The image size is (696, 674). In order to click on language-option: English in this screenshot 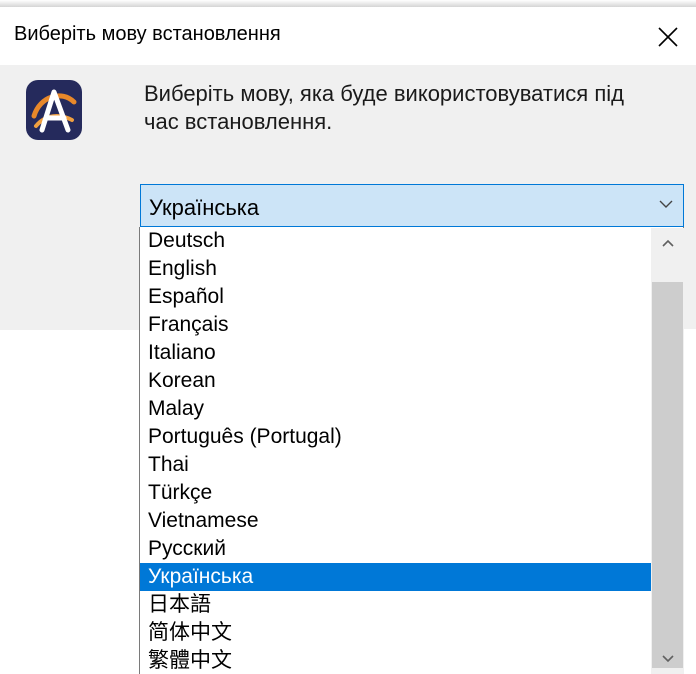, I will do `click(395, 269)`.